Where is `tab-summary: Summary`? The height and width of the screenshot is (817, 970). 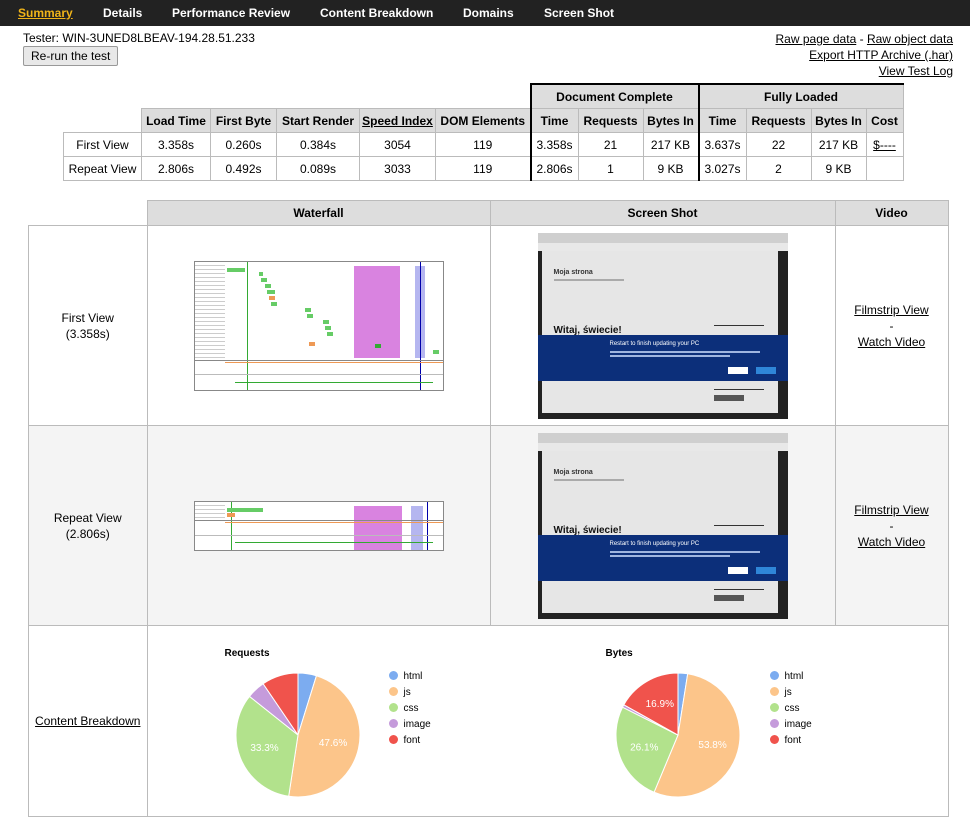
tab-summary: Summary is located at coordinates (45, 13).